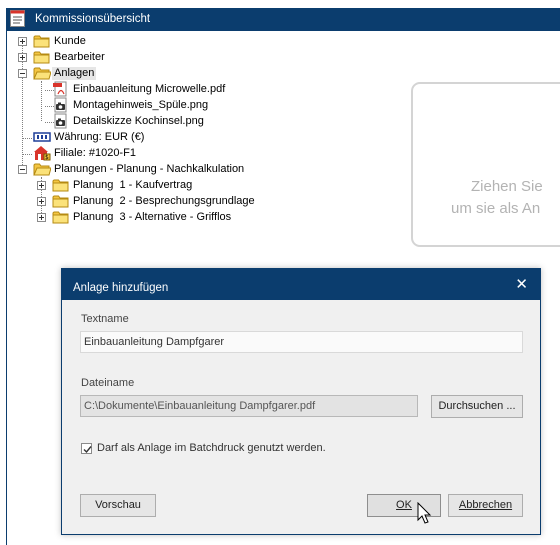 This screenshot has width=560, height=545. Describe the element at coordinates (138, 121) in the screenshot. I see `tree-item-label: Detailskizze Kochinsel.png` at that location.